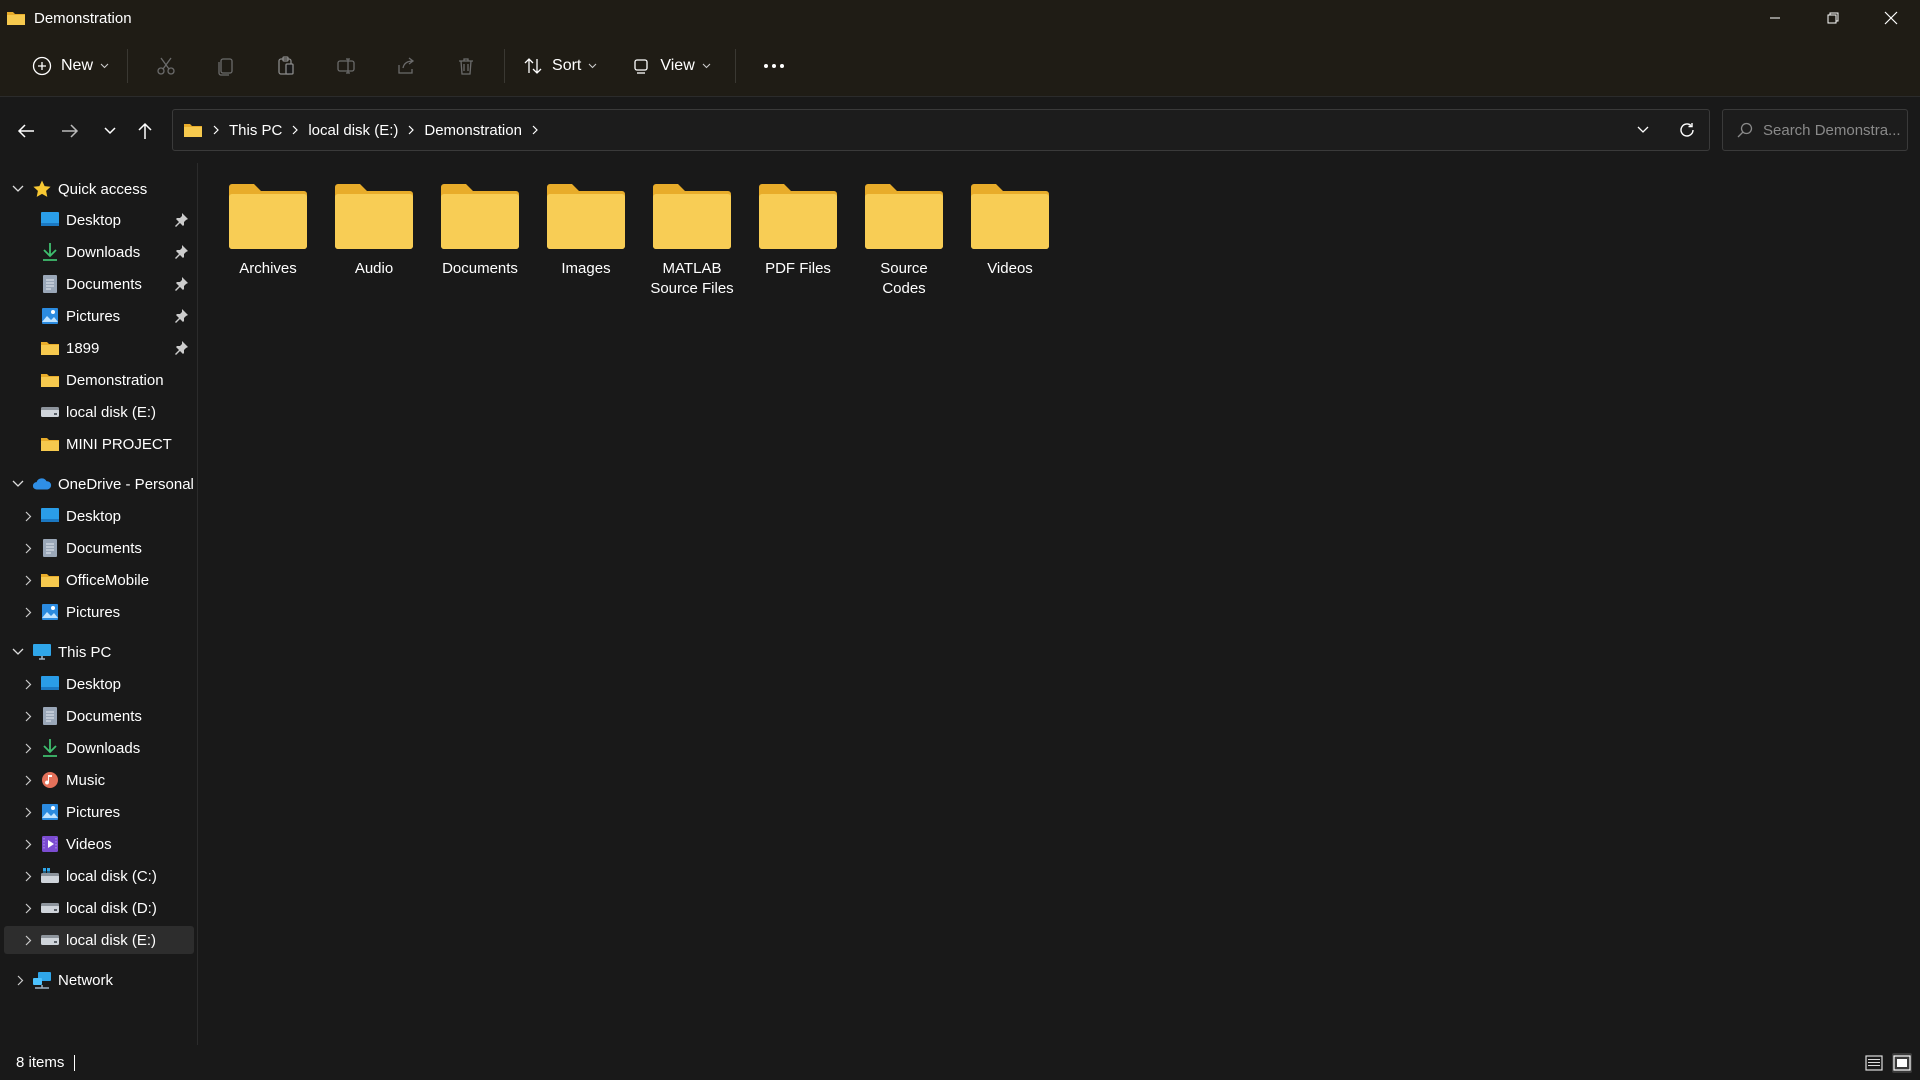 This screenshot has height=1080, width=1920. What do you see at coordinates (466, 66) in the screenshot?
I see `delete-button` at bounding box center [466, 66].